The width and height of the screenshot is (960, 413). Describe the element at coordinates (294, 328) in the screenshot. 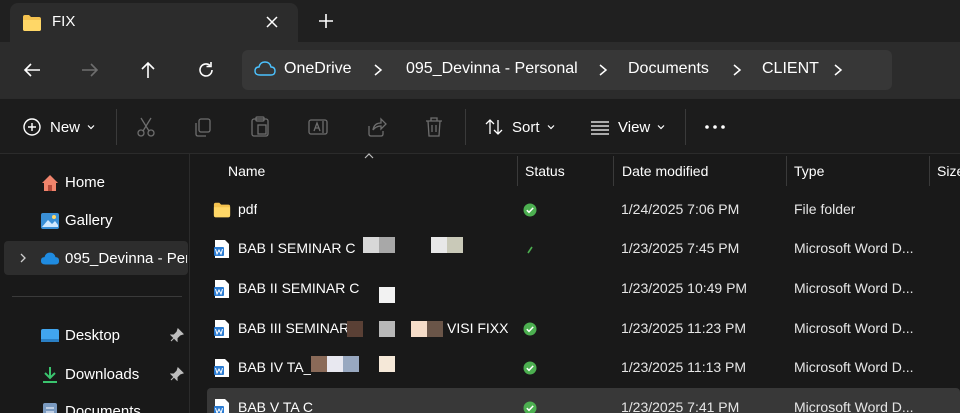

I see `file-name: BAB III SEMINAR` at that location.